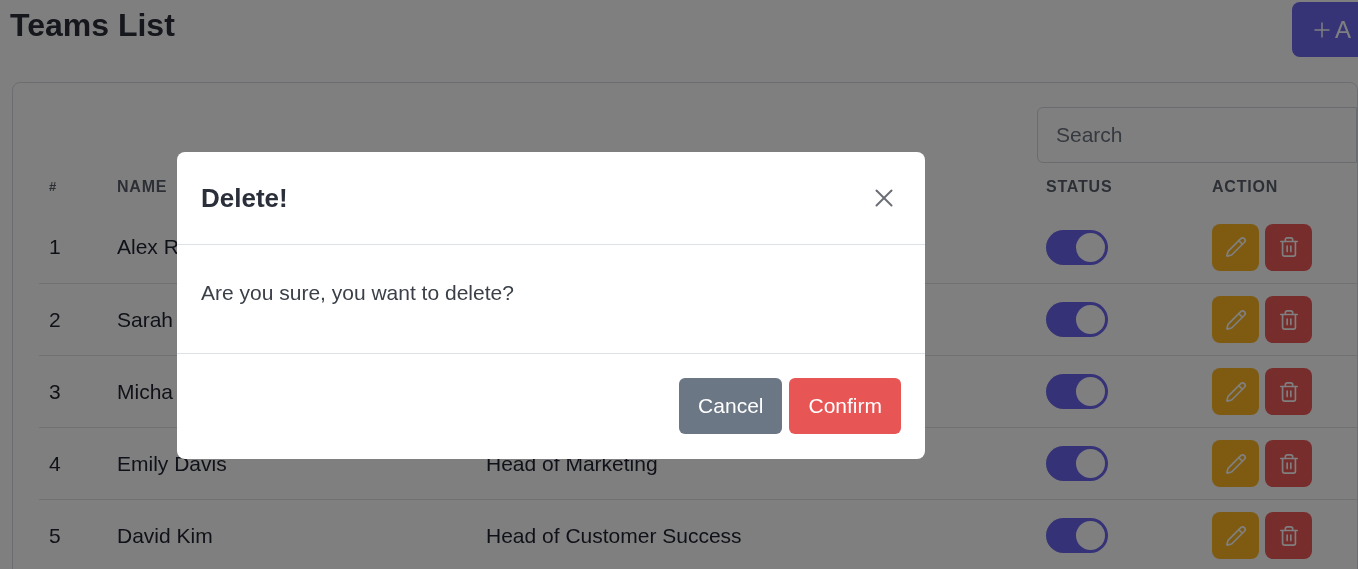 This screenshot has height=569, width=1358. I want to click on member-name: Emily Davis, so click(172, 463).